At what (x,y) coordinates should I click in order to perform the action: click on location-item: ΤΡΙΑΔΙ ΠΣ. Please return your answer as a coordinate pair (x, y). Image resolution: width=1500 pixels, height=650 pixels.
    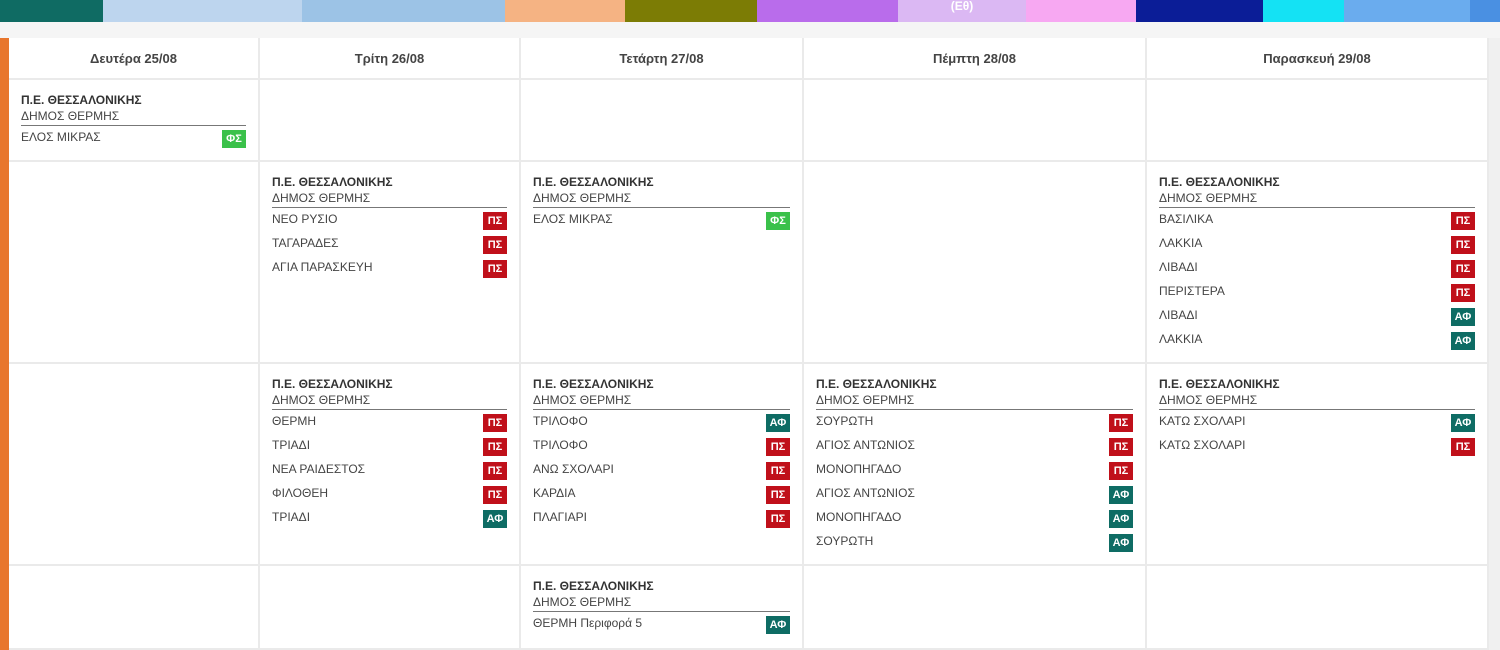
    Looking at the image, I should click on (389, 449).